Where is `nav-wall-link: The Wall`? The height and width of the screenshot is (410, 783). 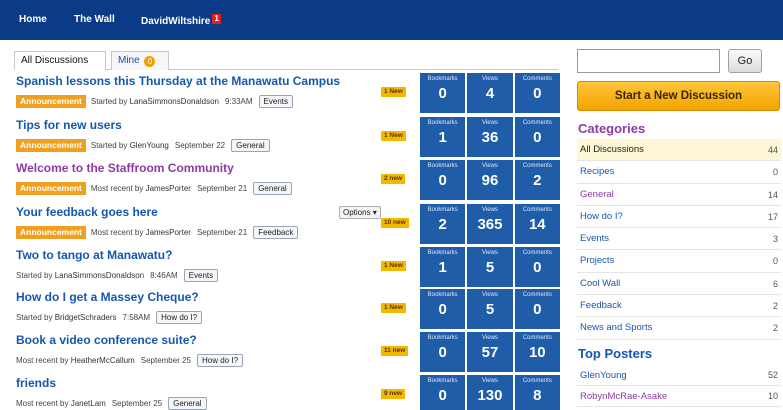
nav-wall-link: The Wall is located at coordinates (94, 19).